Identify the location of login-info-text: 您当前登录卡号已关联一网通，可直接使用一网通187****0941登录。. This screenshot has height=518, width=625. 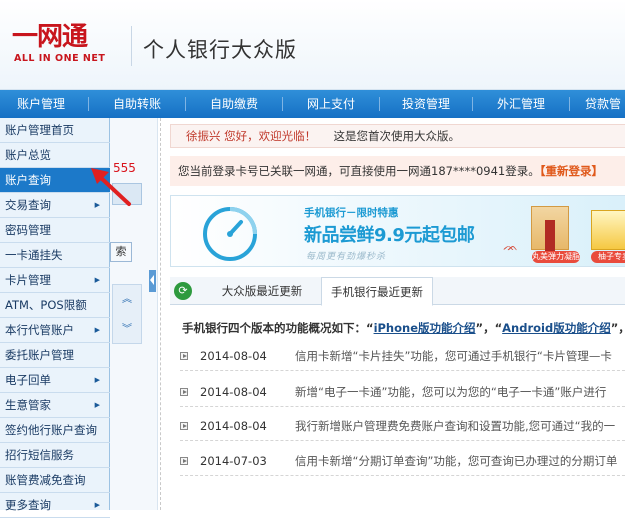
(359, 171).